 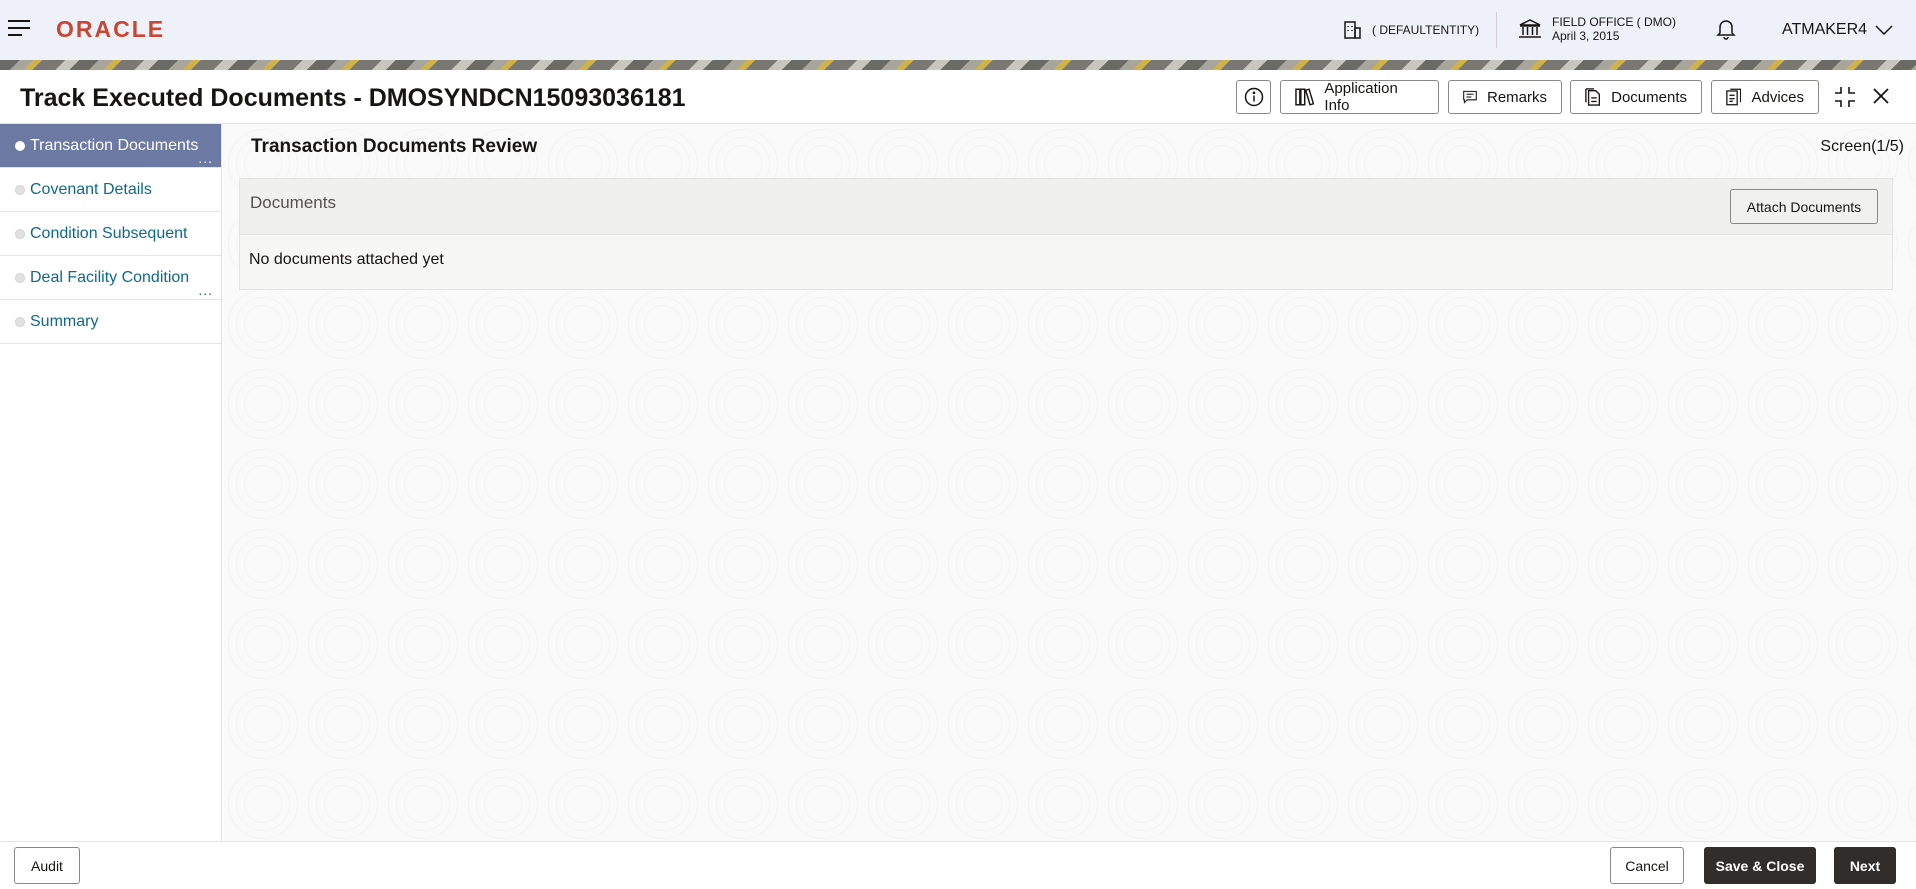 I want to click on cancel-button: Cancel, so click(x=1647, y=865).